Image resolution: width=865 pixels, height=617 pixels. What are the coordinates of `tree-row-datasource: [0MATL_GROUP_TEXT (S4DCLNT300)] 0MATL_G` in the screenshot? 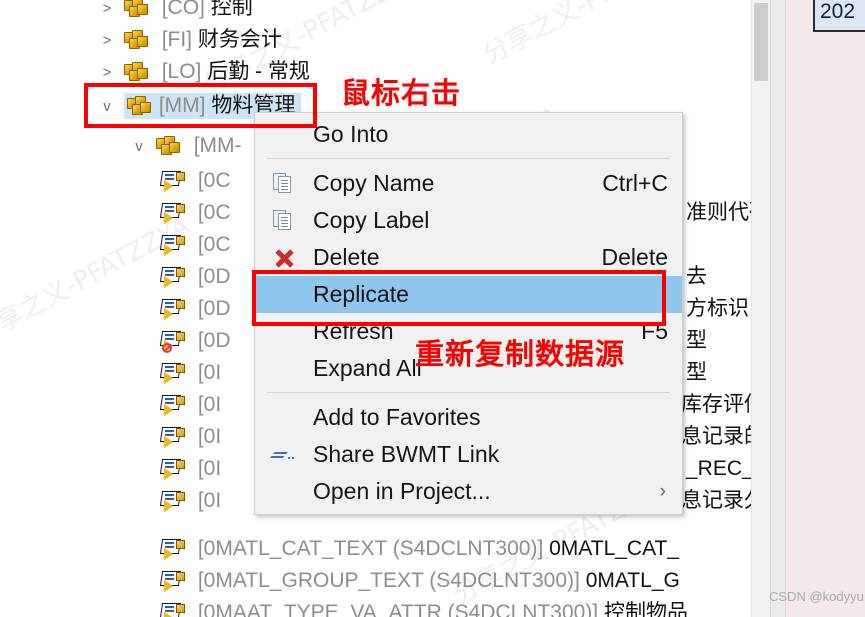 It's located at (419, 580).